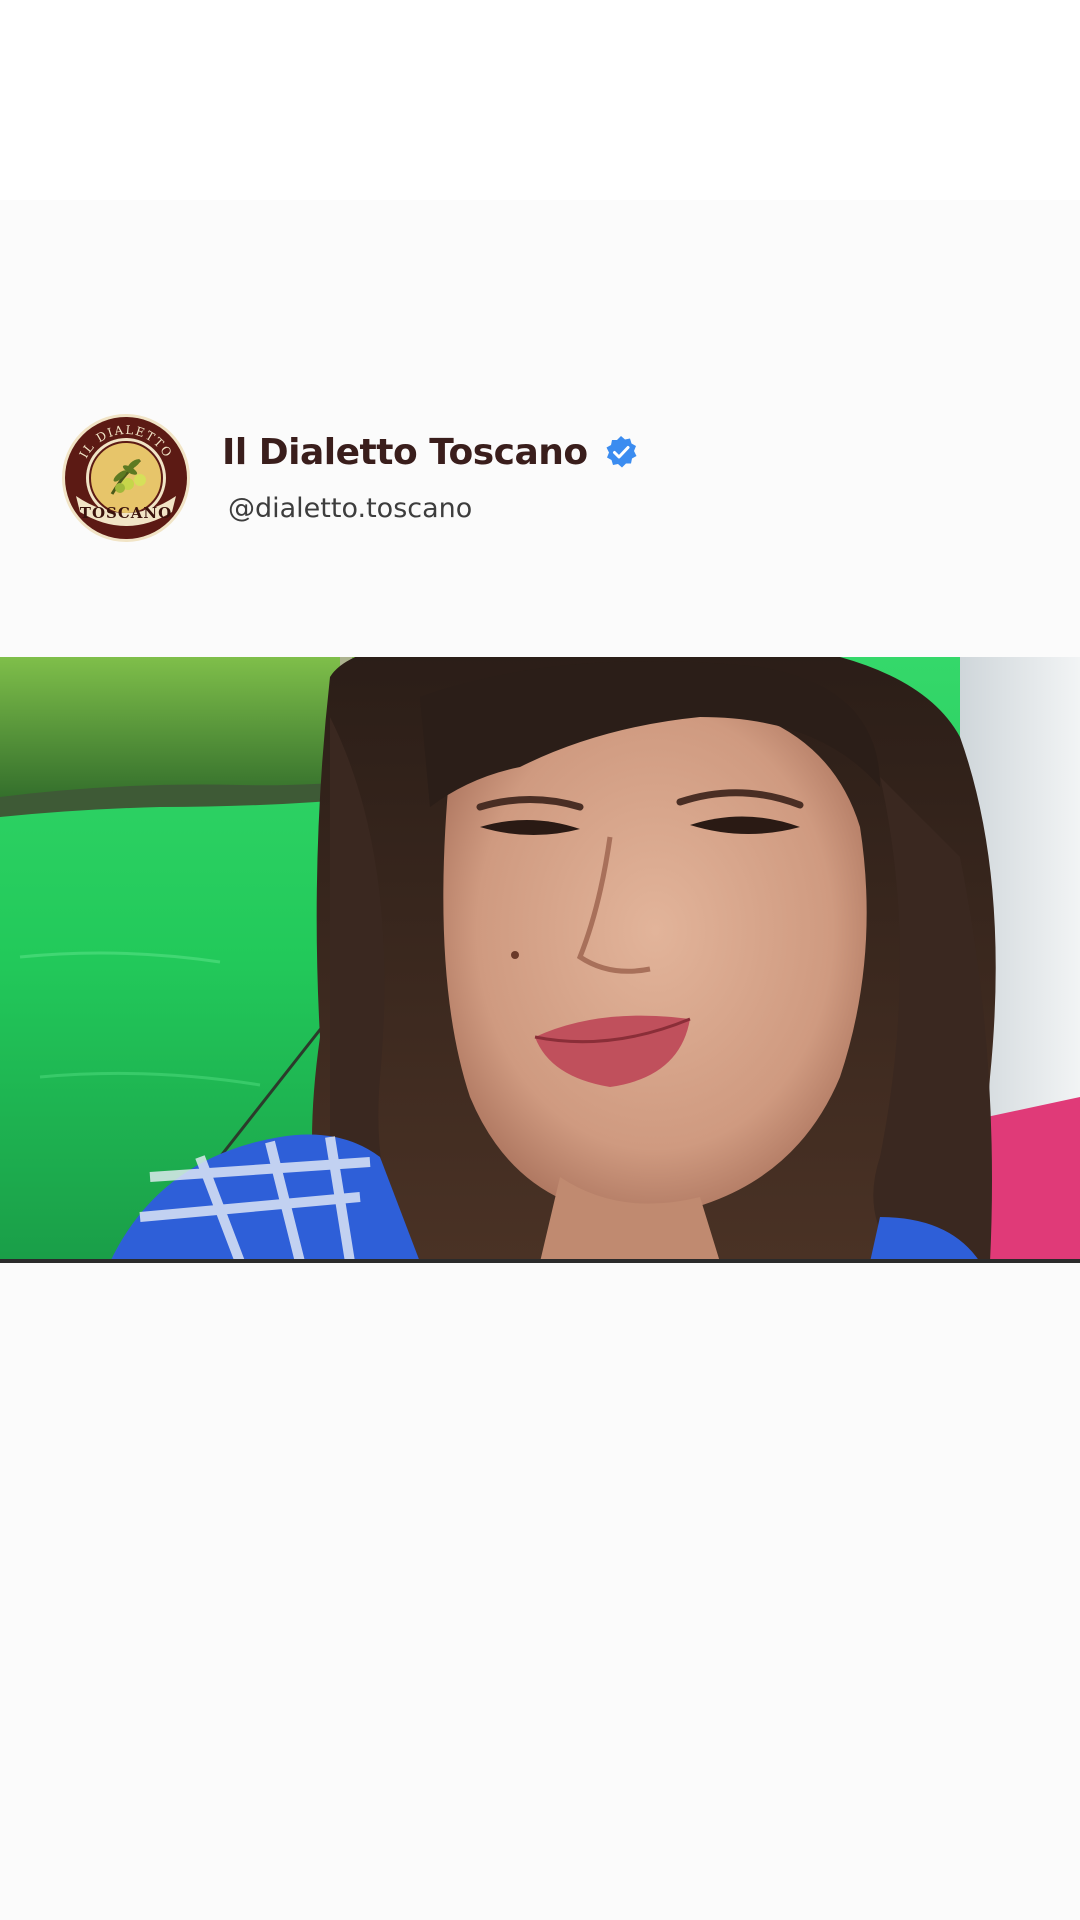  Describe the element at coordinates (126, 513) in the screenshot. I see `svg-text: TOSCANO` at that location.